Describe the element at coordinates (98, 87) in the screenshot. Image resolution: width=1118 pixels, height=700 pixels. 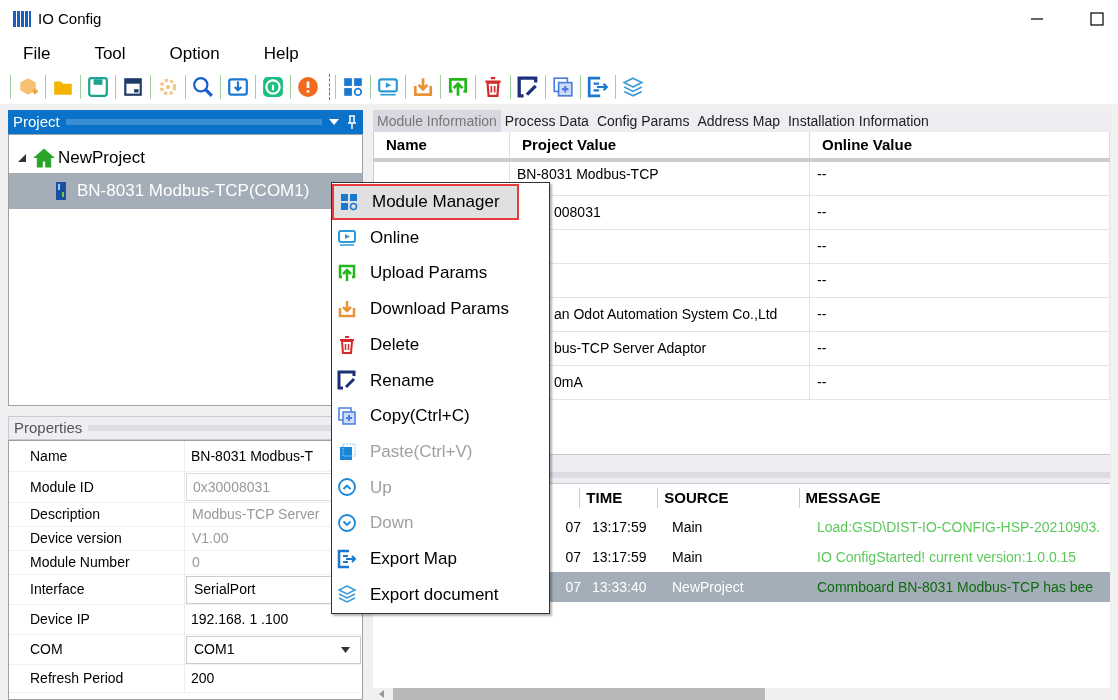
I see `save-icon` at that location.